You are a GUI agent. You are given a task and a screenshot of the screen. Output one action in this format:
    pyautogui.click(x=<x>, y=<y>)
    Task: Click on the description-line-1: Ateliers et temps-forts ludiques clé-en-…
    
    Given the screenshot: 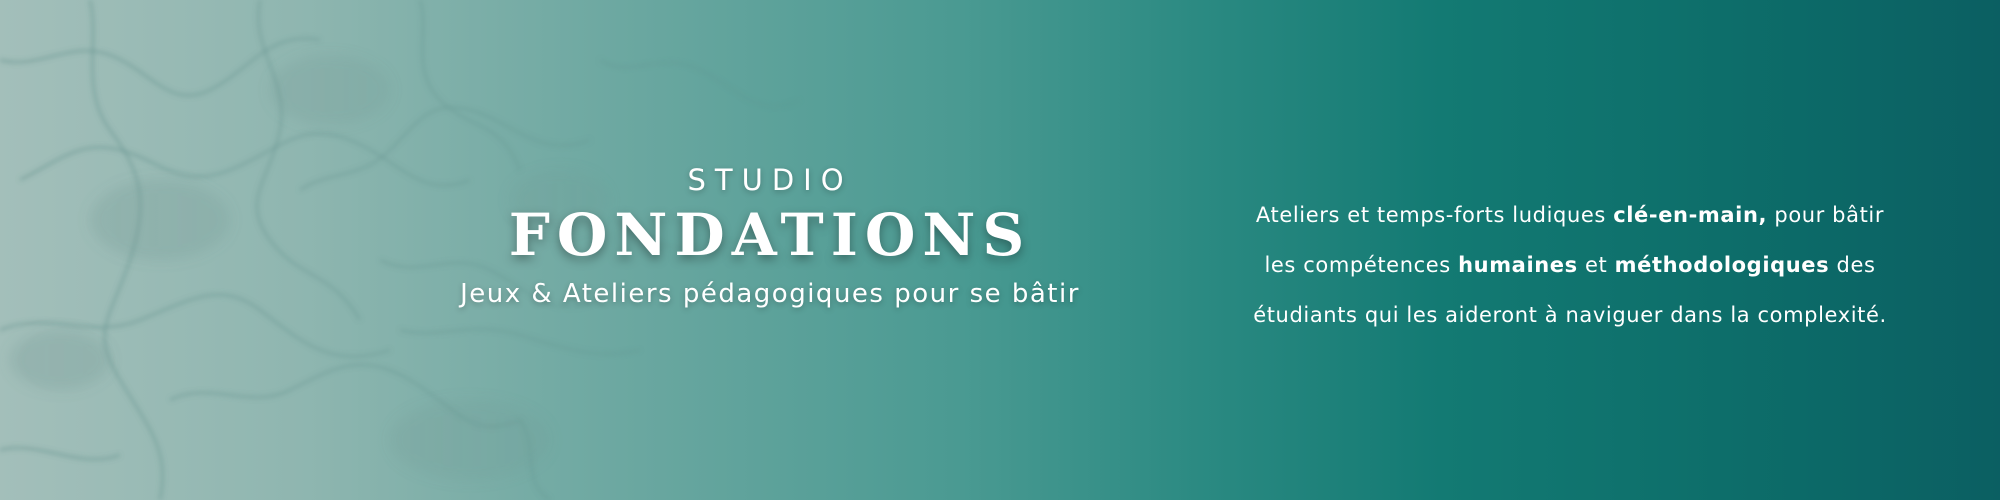 What is the action you would take?
    pyautogui.click(x=1570, y=215)
    